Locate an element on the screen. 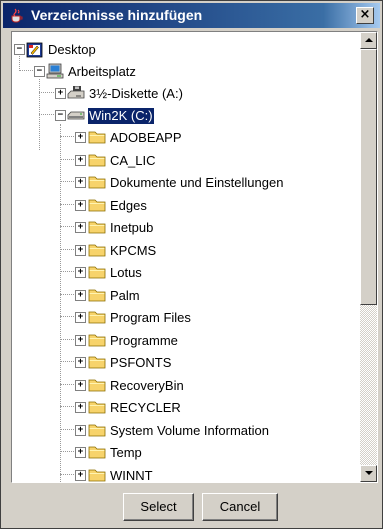 The image size is (383, 529). tree-node-label: Temp is located at coordinates (126, 452).